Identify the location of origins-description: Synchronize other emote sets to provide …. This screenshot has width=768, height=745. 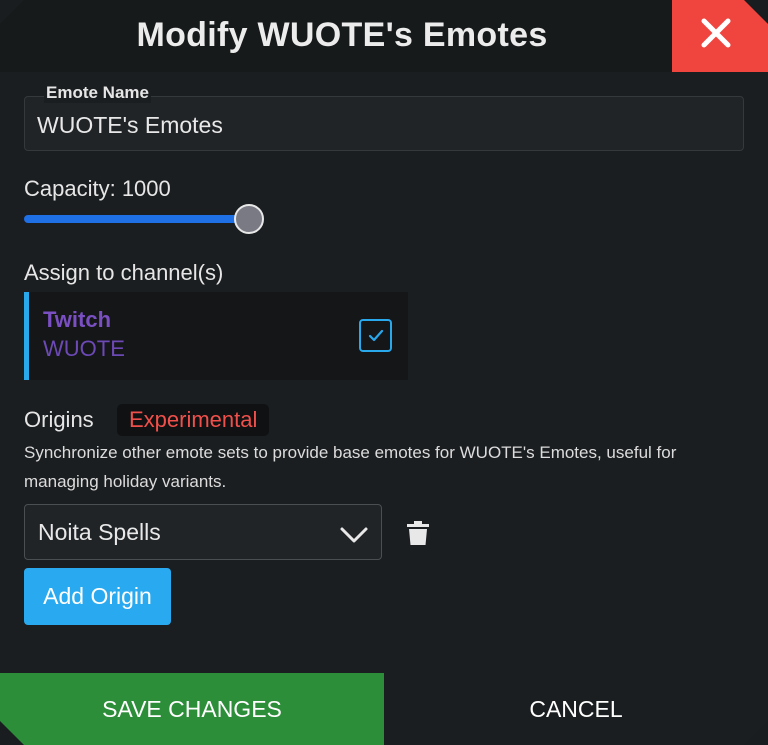
(350, 467).